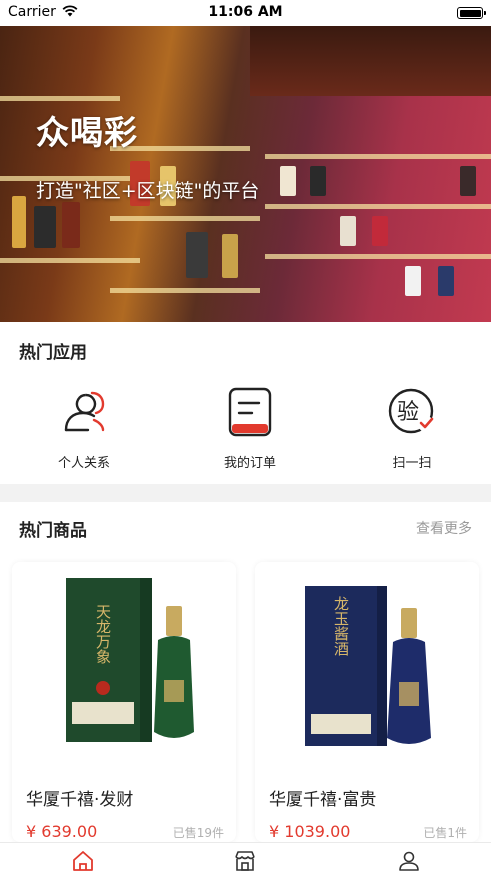 The image size is (491, 877). I want to click on status-time: 11:06 AM, so click(245, 12).